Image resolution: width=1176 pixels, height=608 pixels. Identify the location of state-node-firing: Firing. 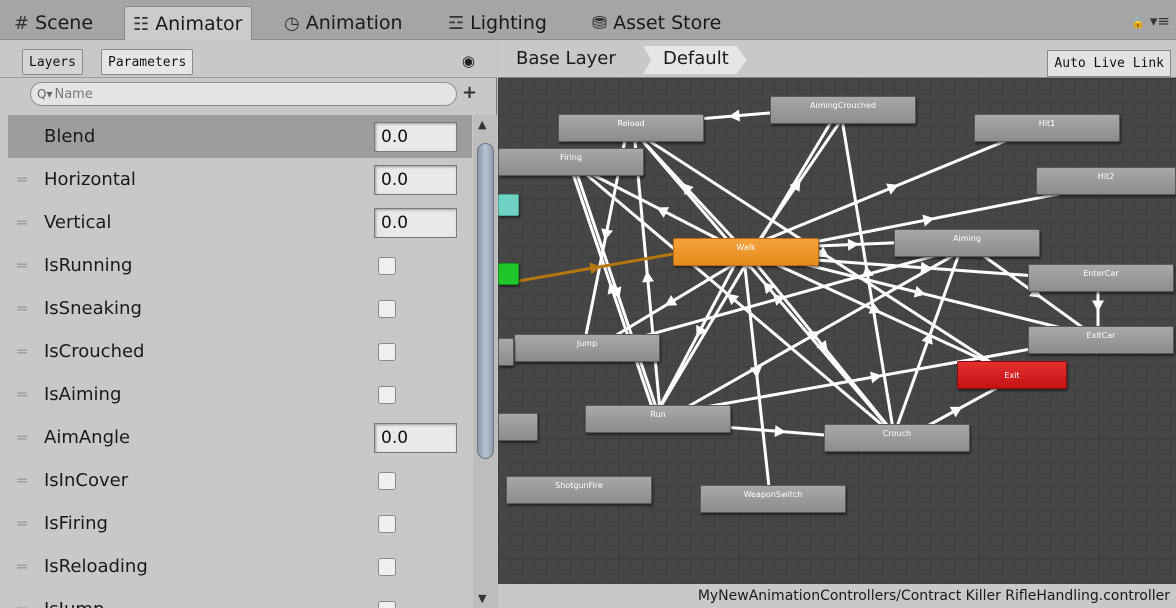
(571, 162).